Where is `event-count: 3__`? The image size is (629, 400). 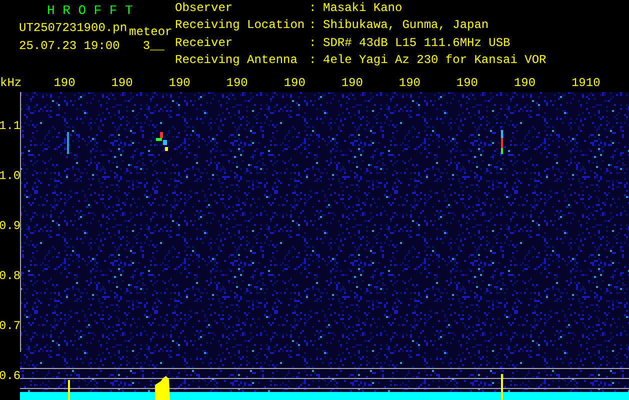
event-count: 3__ is located at coordinates (153, 46).